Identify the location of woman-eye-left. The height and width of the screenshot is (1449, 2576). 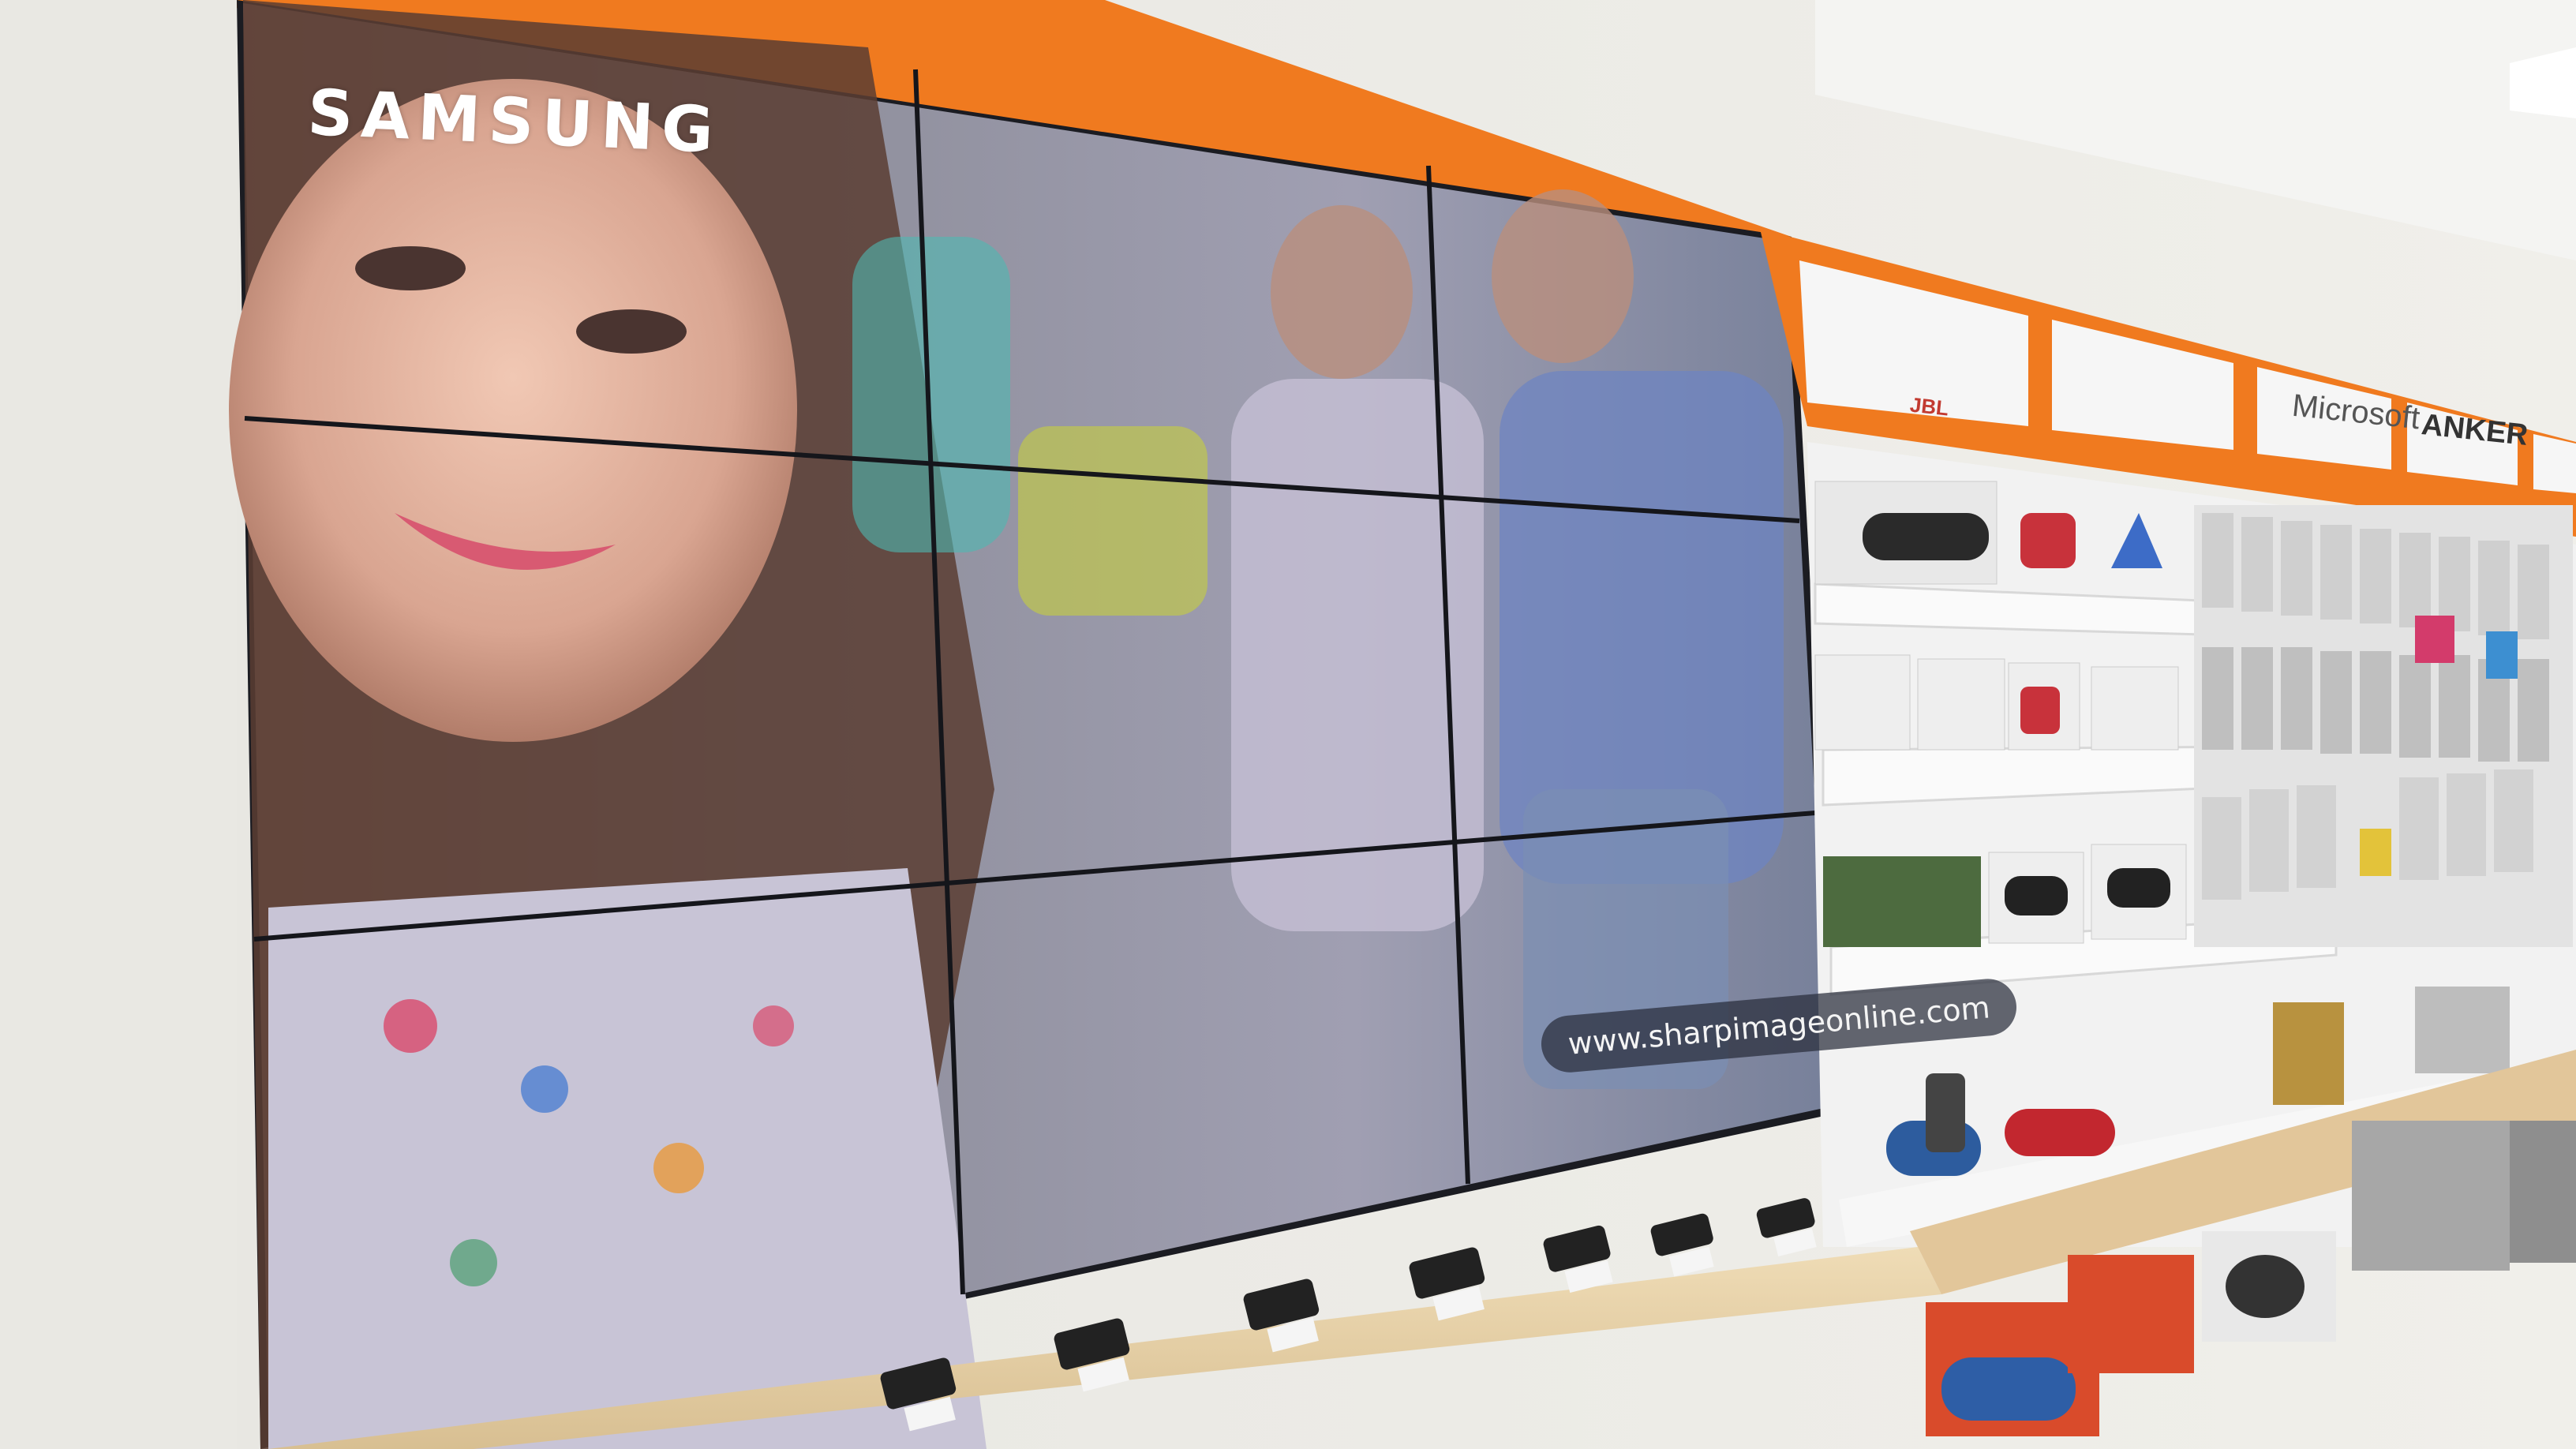
(410, 268).